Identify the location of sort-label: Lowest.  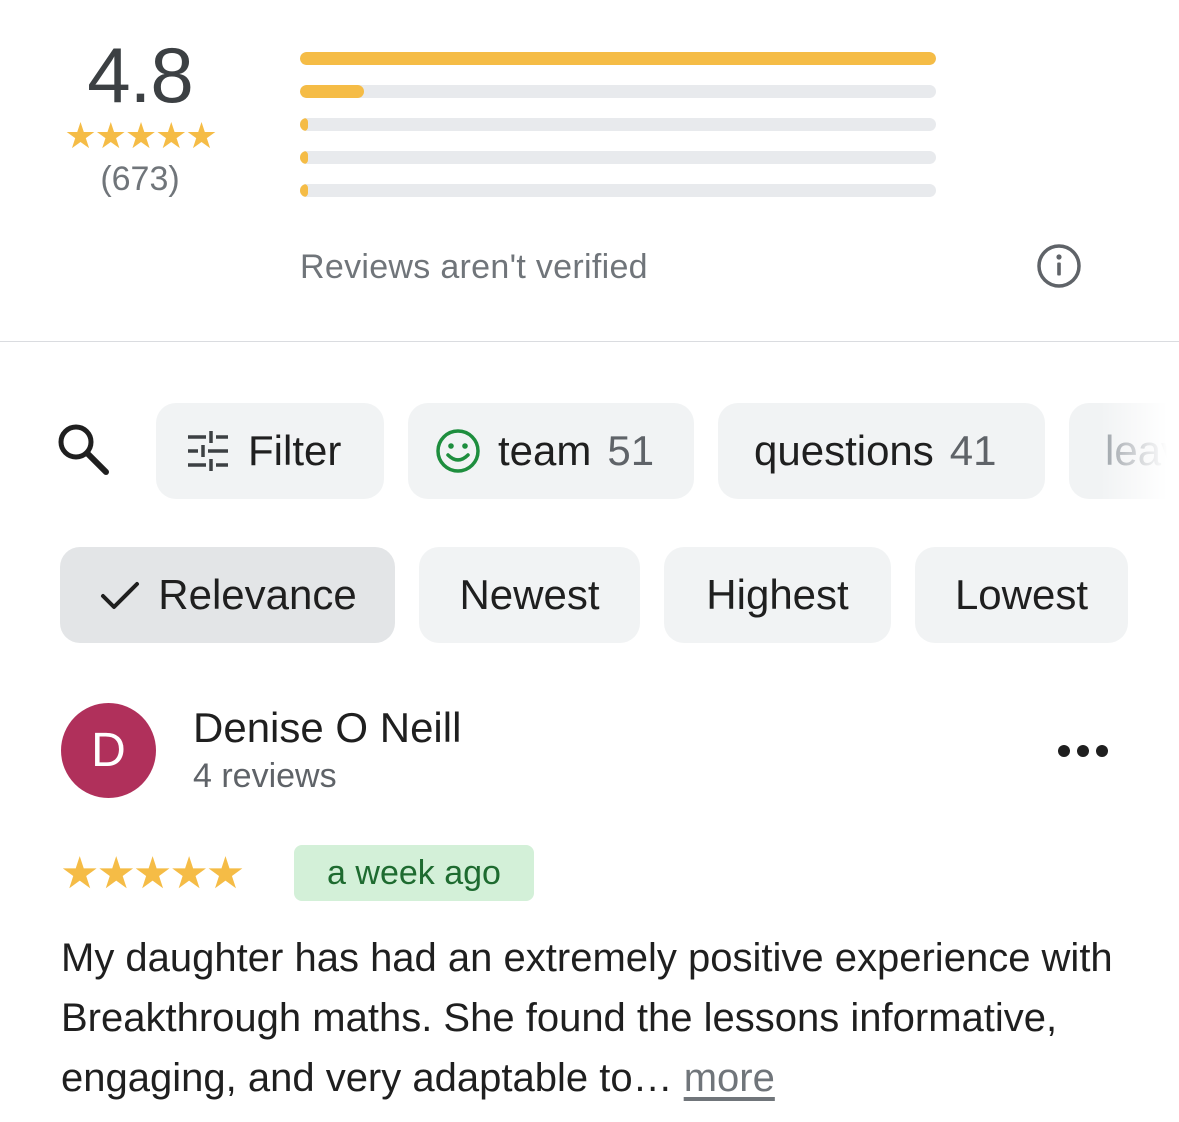
(1021, 594).